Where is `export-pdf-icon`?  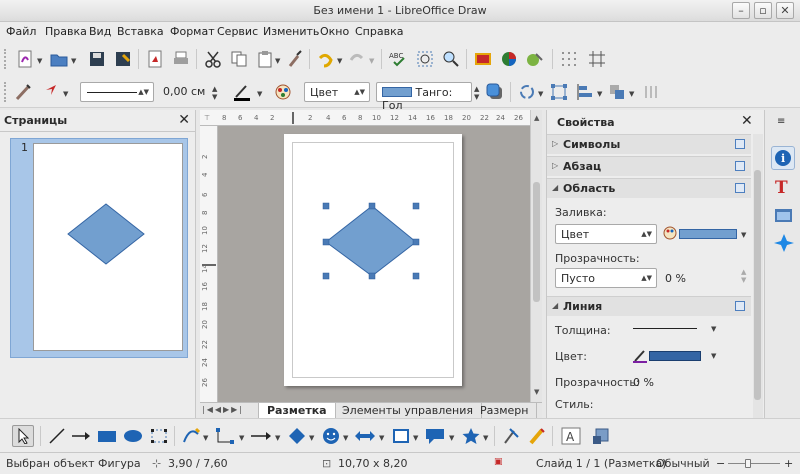
export-pdf-icon is located at coordinates (155, 59).